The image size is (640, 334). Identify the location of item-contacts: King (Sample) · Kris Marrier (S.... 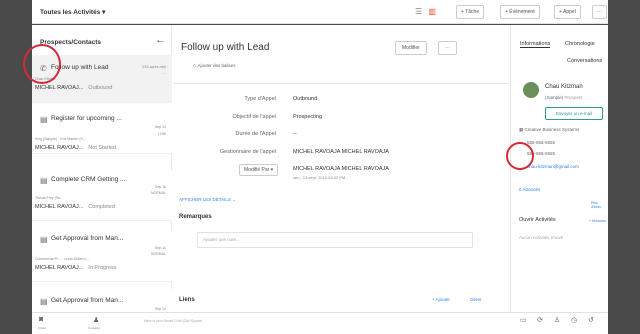
(60, 139).